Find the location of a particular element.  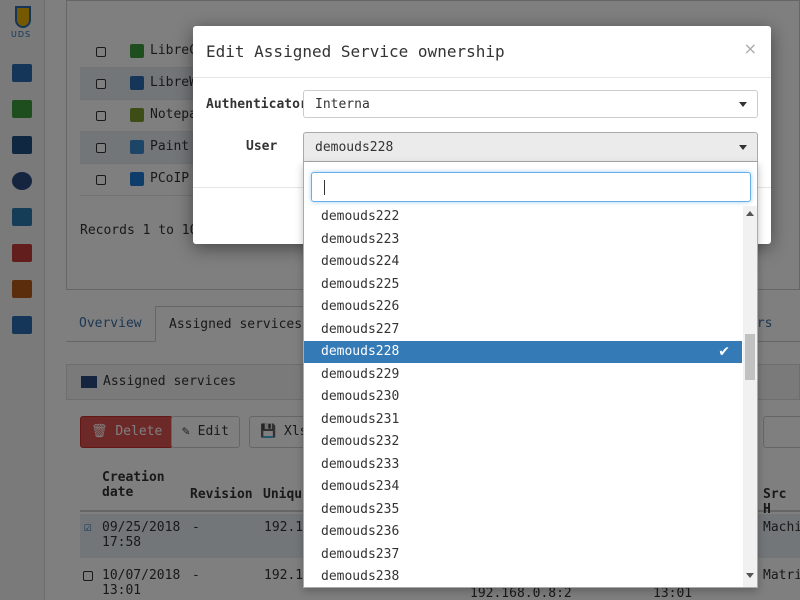

user-option-label: demouds236 is located at coordinates (360, 531).